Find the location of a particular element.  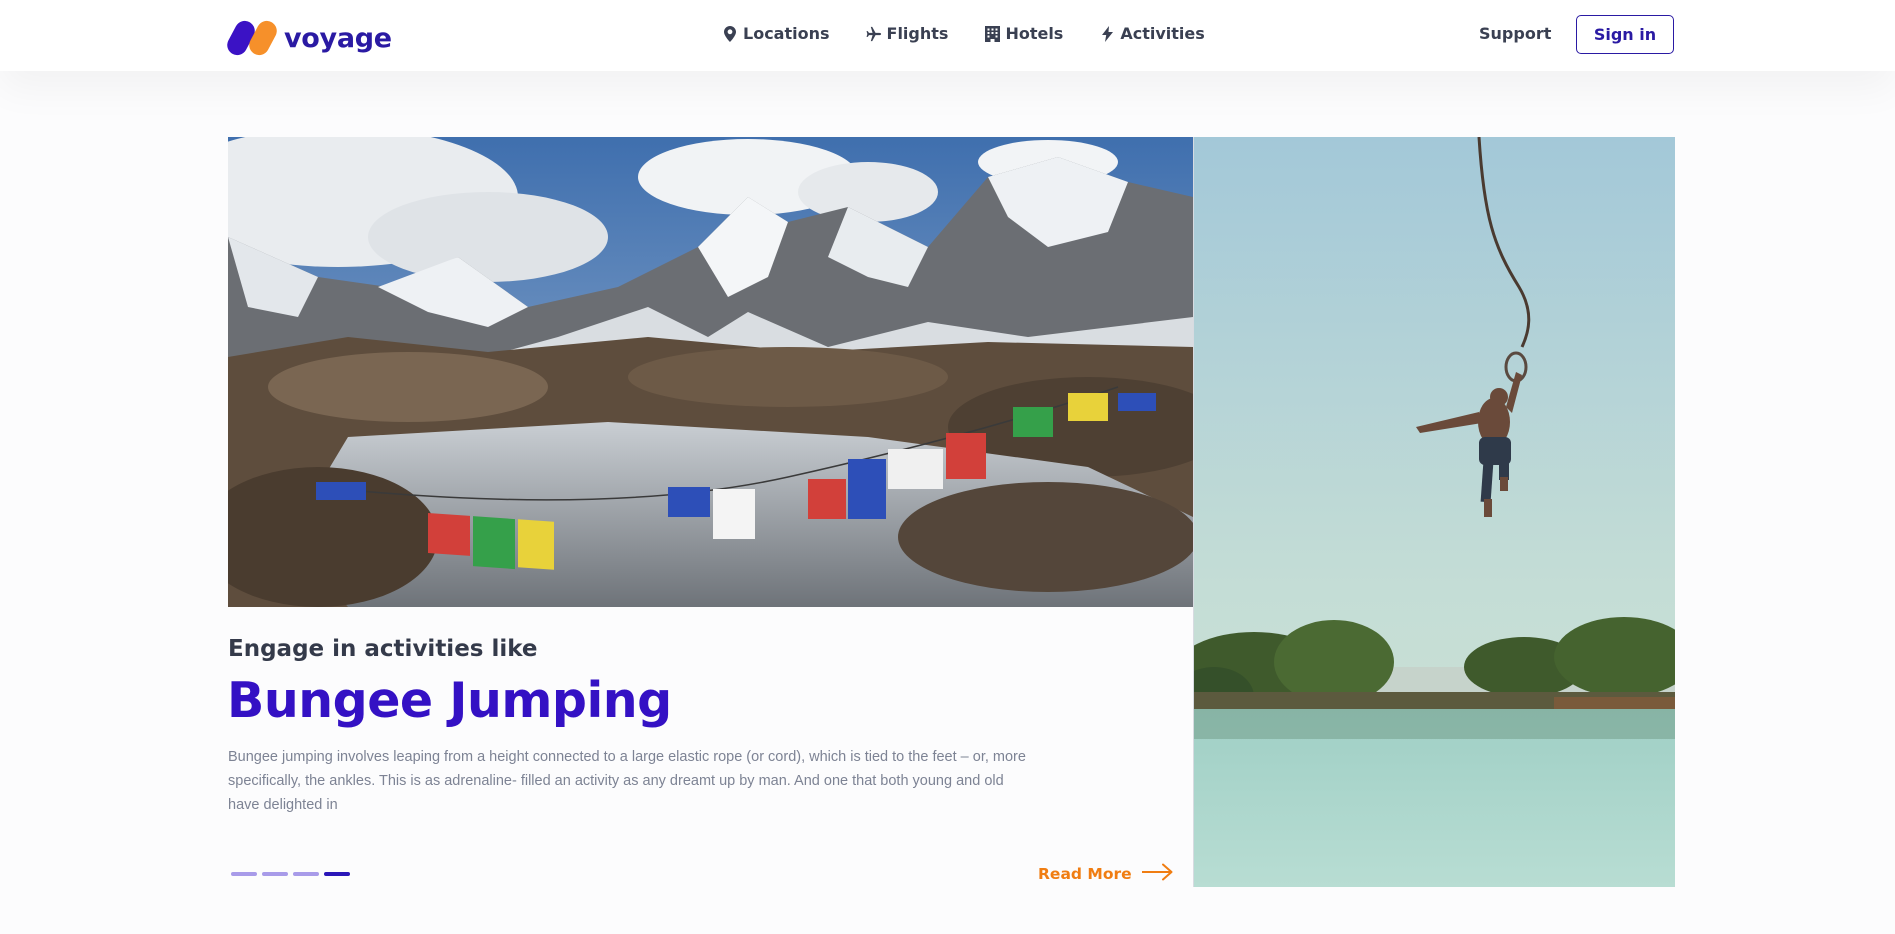

nav-label-locations: Locations is located at coordinates (786, 33).